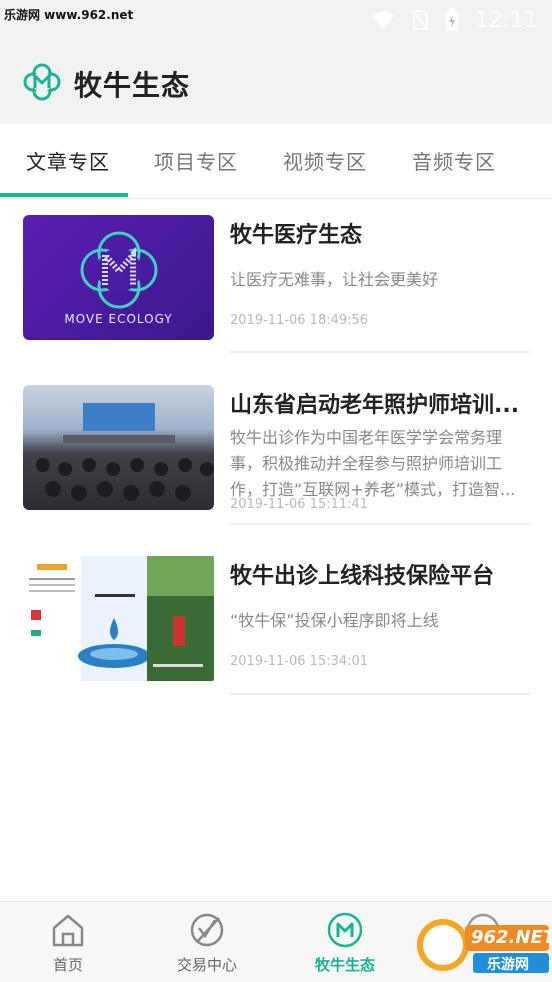 Image resolution: width=552 pixels, height=982 pixels. Describe the element at coordinates (118, 319) in the screenshot. I see `thumbnail-caption: MOVE ECOLOGY` at that location.